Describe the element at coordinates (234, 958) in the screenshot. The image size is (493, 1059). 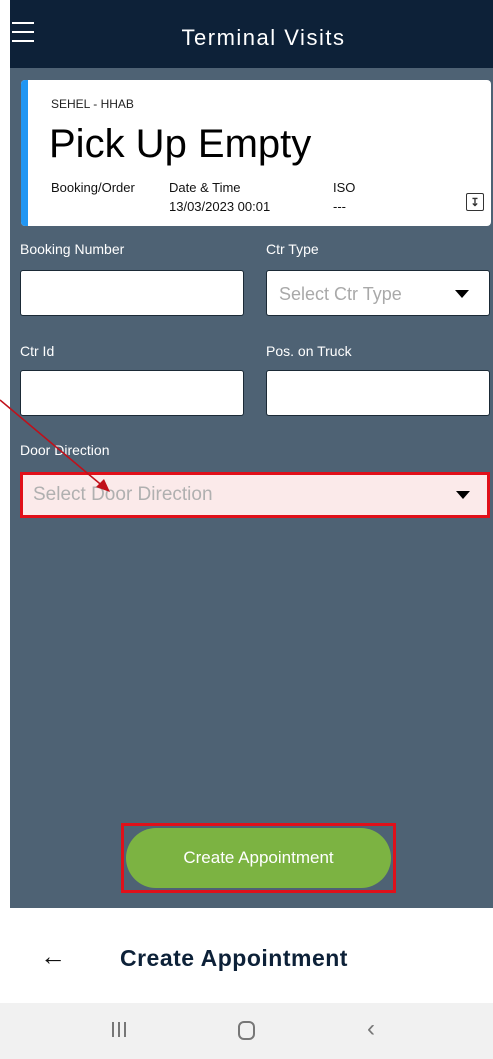
I see `footer-title: Create Appointment` at that location.